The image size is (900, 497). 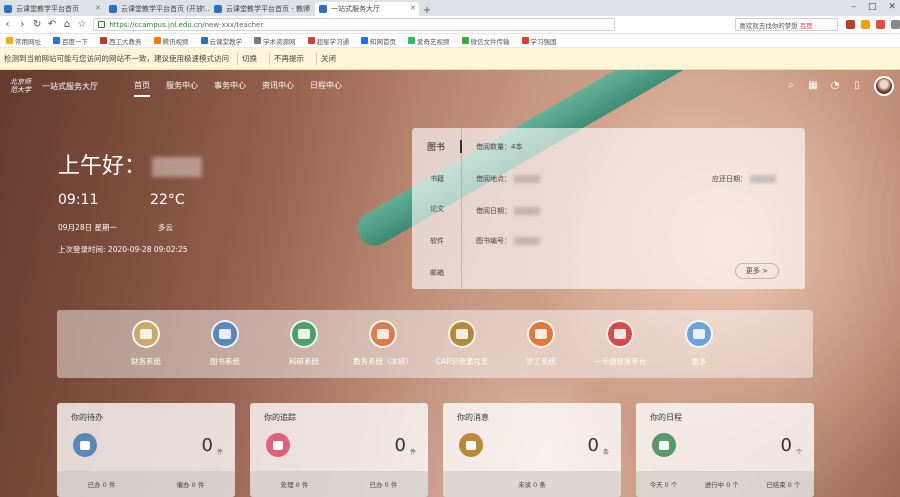 I want to click on card-unit: 件, so click(x=219, y=452).